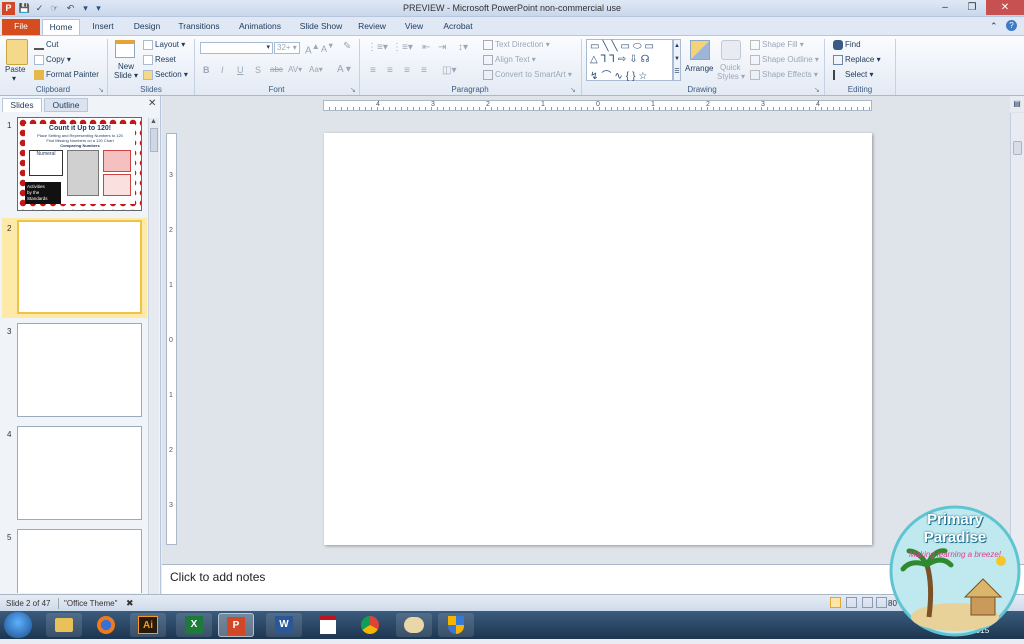 This screenshot has height=644, width=1024. What do you see at coordinates (328, 625) in the screenshot?
I see `acrobat-taskbar-icon` at bounding box center [328, 625].